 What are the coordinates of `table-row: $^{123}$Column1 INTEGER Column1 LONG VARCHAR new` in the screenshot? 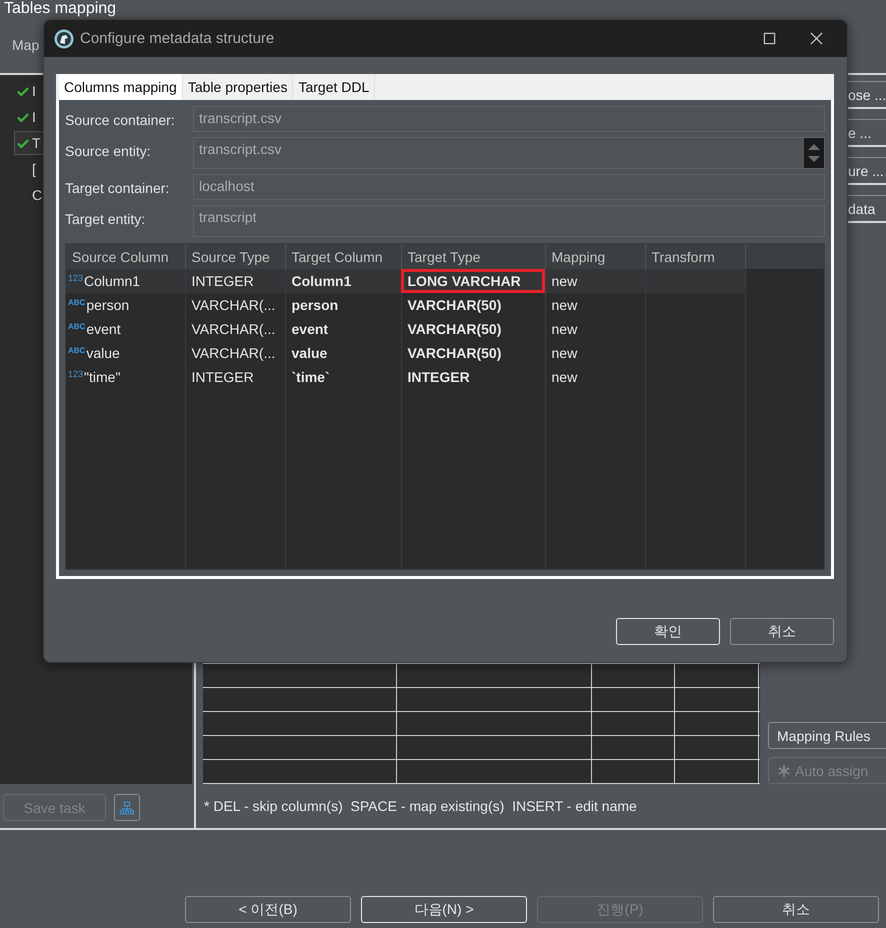 It's located at (445, 281).